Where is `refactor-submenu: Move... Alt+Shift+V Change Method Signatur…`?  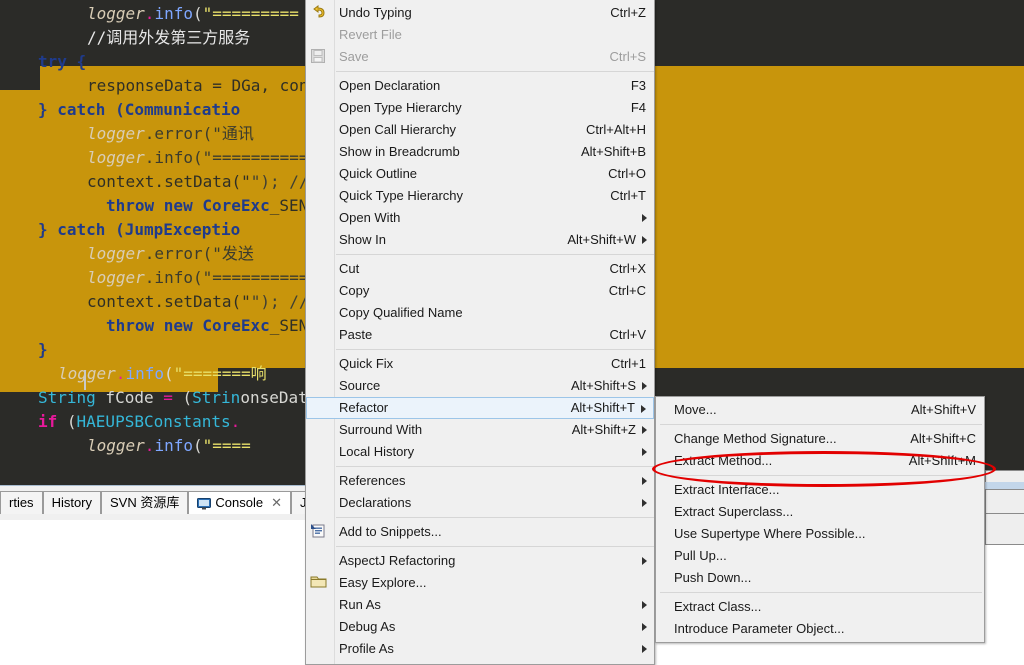 refactor-submenu: Move... Alt+Shift+V Change Method Signatur… is located at coordinates (820, 519).